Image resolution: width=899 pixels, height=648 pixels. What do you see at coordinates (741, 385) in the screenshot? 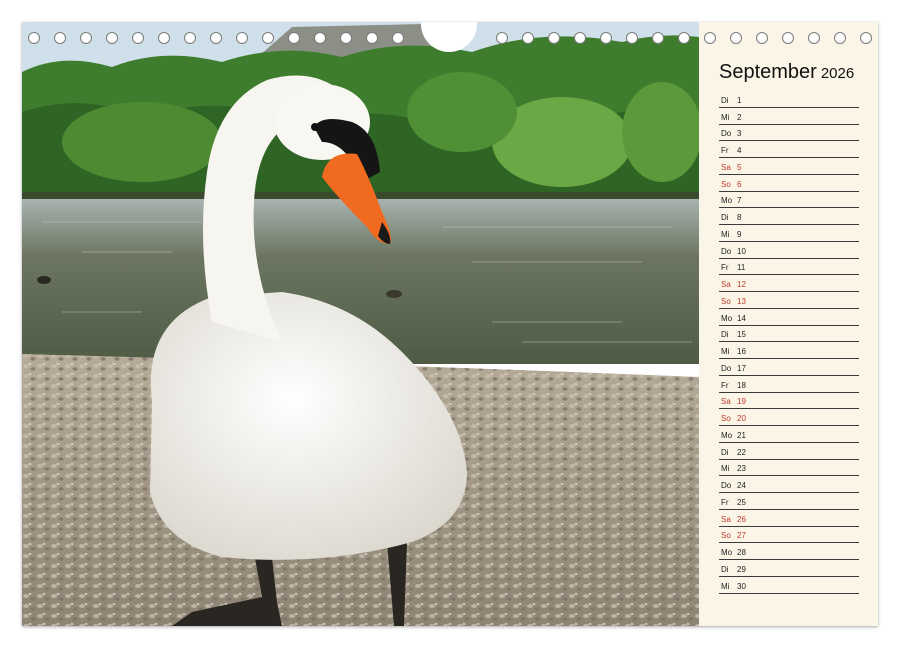
I see `day-number: 18` at bounding box center [741, 385].